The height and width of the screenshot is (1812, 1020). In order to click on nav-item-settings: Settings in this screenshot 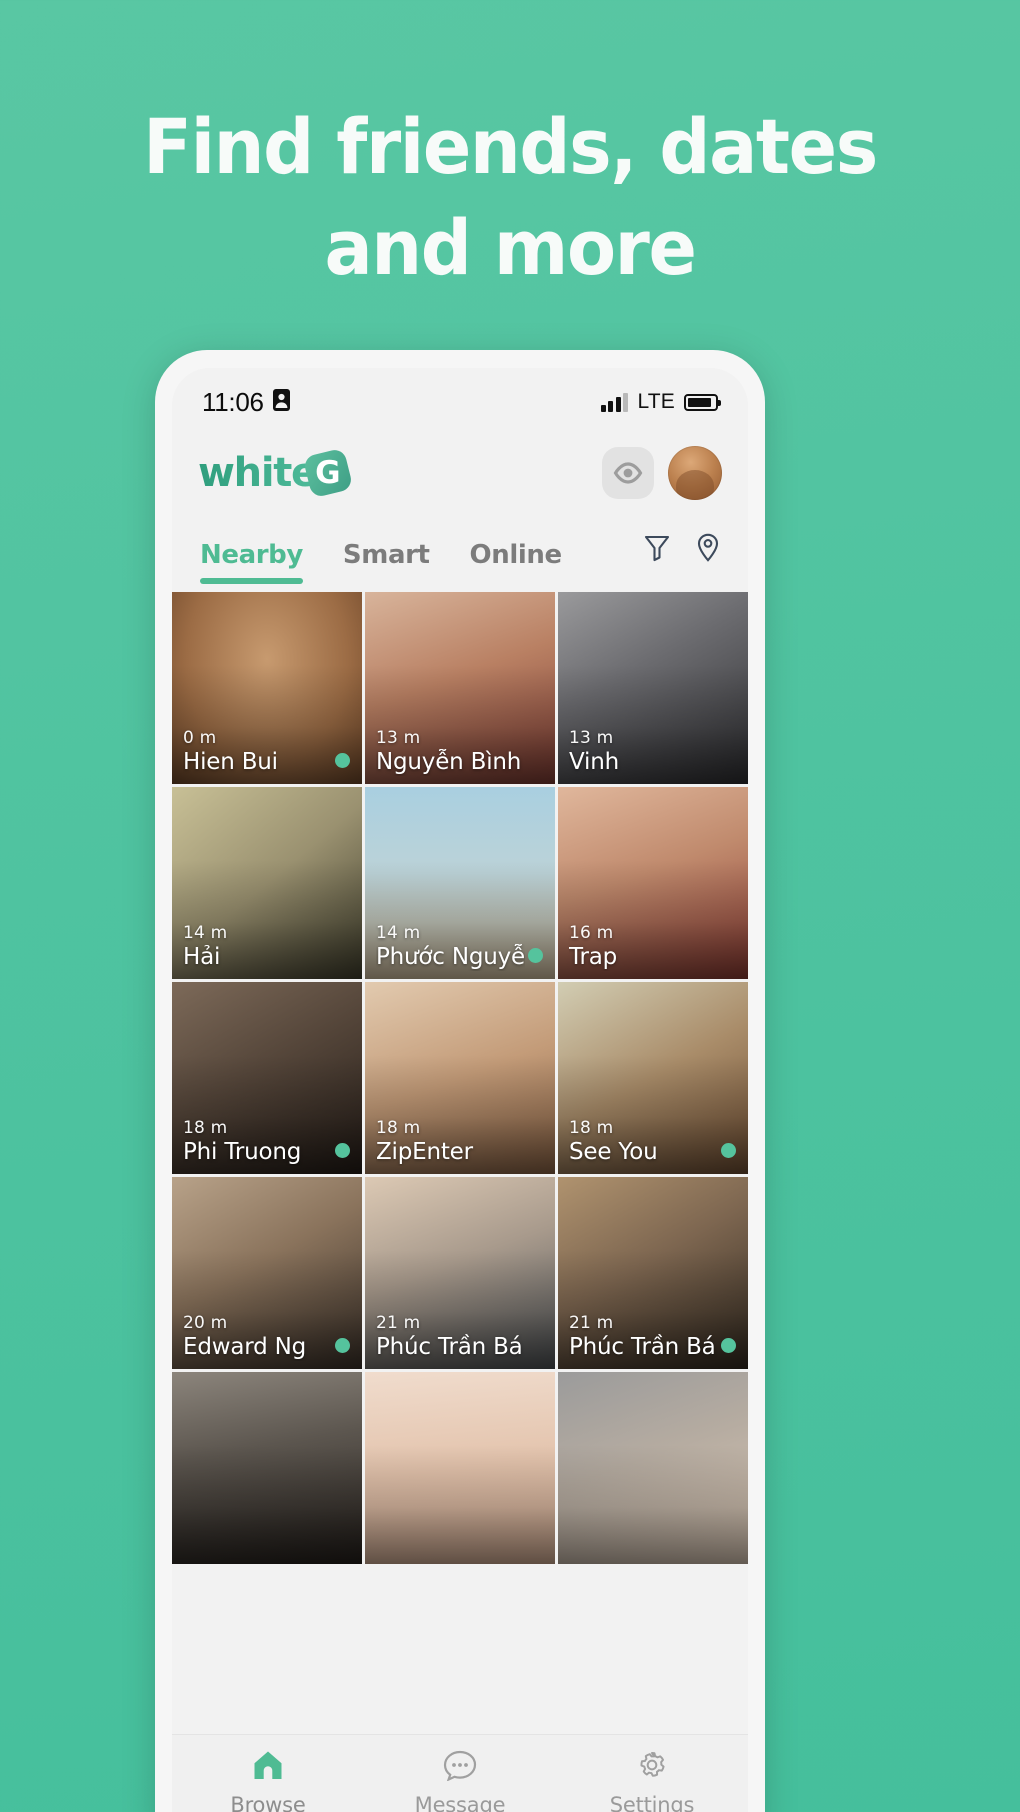, I will do `click(652, 1780)`.